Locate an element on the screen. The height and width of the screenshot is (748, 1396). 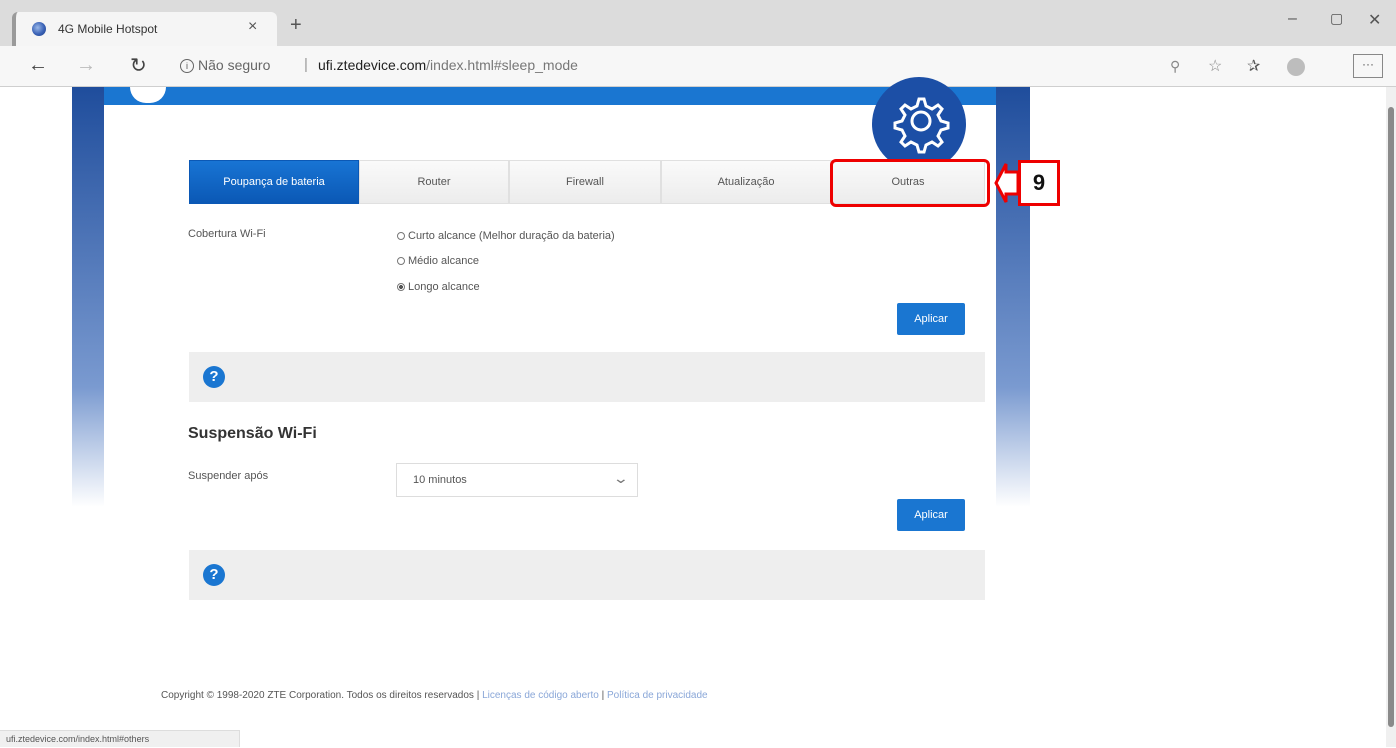
browser-tab-bar: 4G Mobile Hotspot × + – ▢ ✕ is located at coordinates (698, 23).